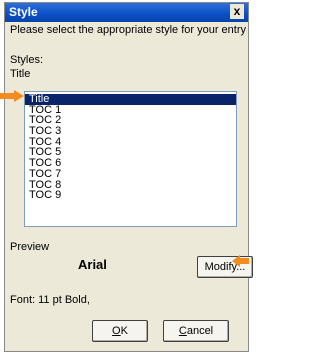 The width and height of the screenshot is (320, 352). What do you see at coordinates (30, 247) in the screenshot?
I see `preview-label: Preview` at bounding box center [30, 247].